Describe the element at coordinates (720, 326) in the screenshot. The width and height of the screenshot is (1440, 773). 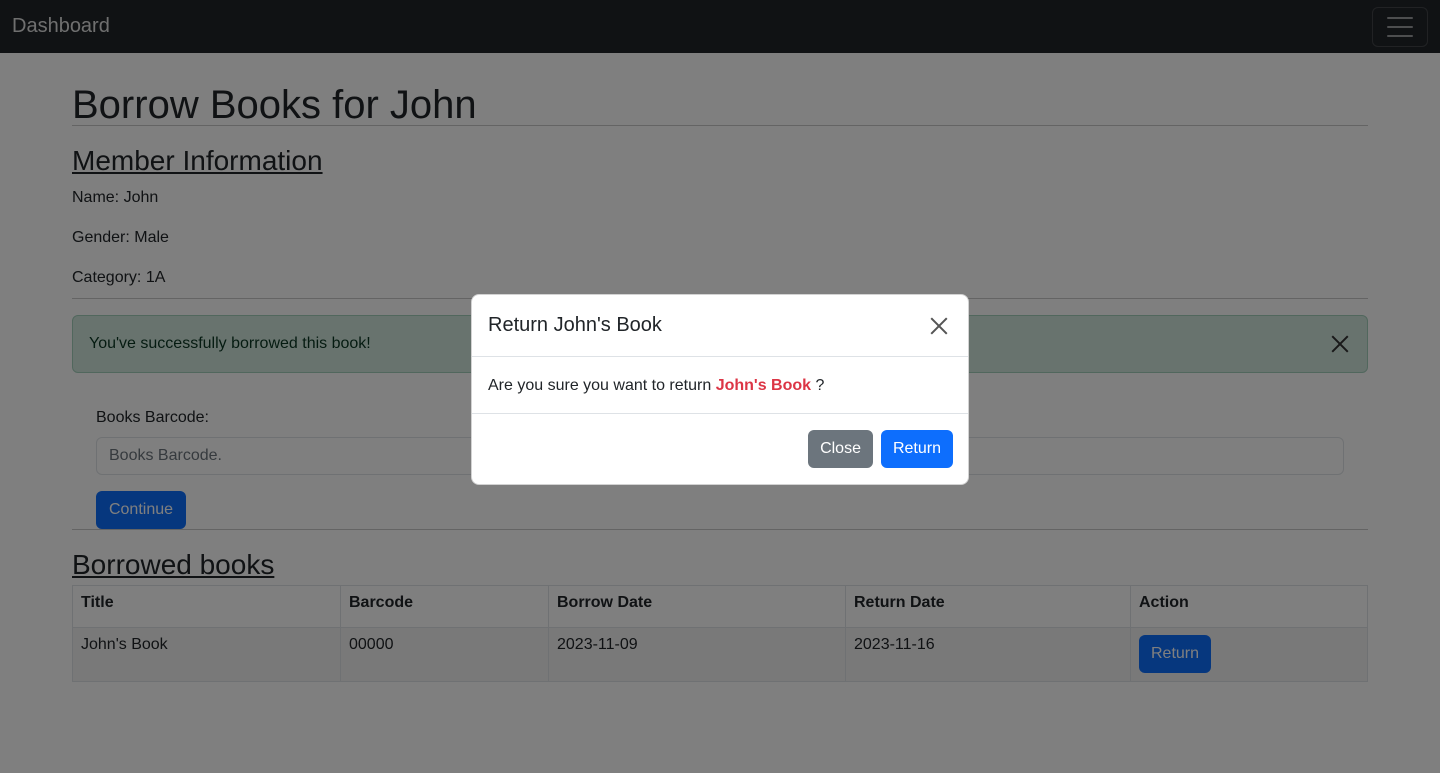
I see `modal-header: Return John's Book` at that location.